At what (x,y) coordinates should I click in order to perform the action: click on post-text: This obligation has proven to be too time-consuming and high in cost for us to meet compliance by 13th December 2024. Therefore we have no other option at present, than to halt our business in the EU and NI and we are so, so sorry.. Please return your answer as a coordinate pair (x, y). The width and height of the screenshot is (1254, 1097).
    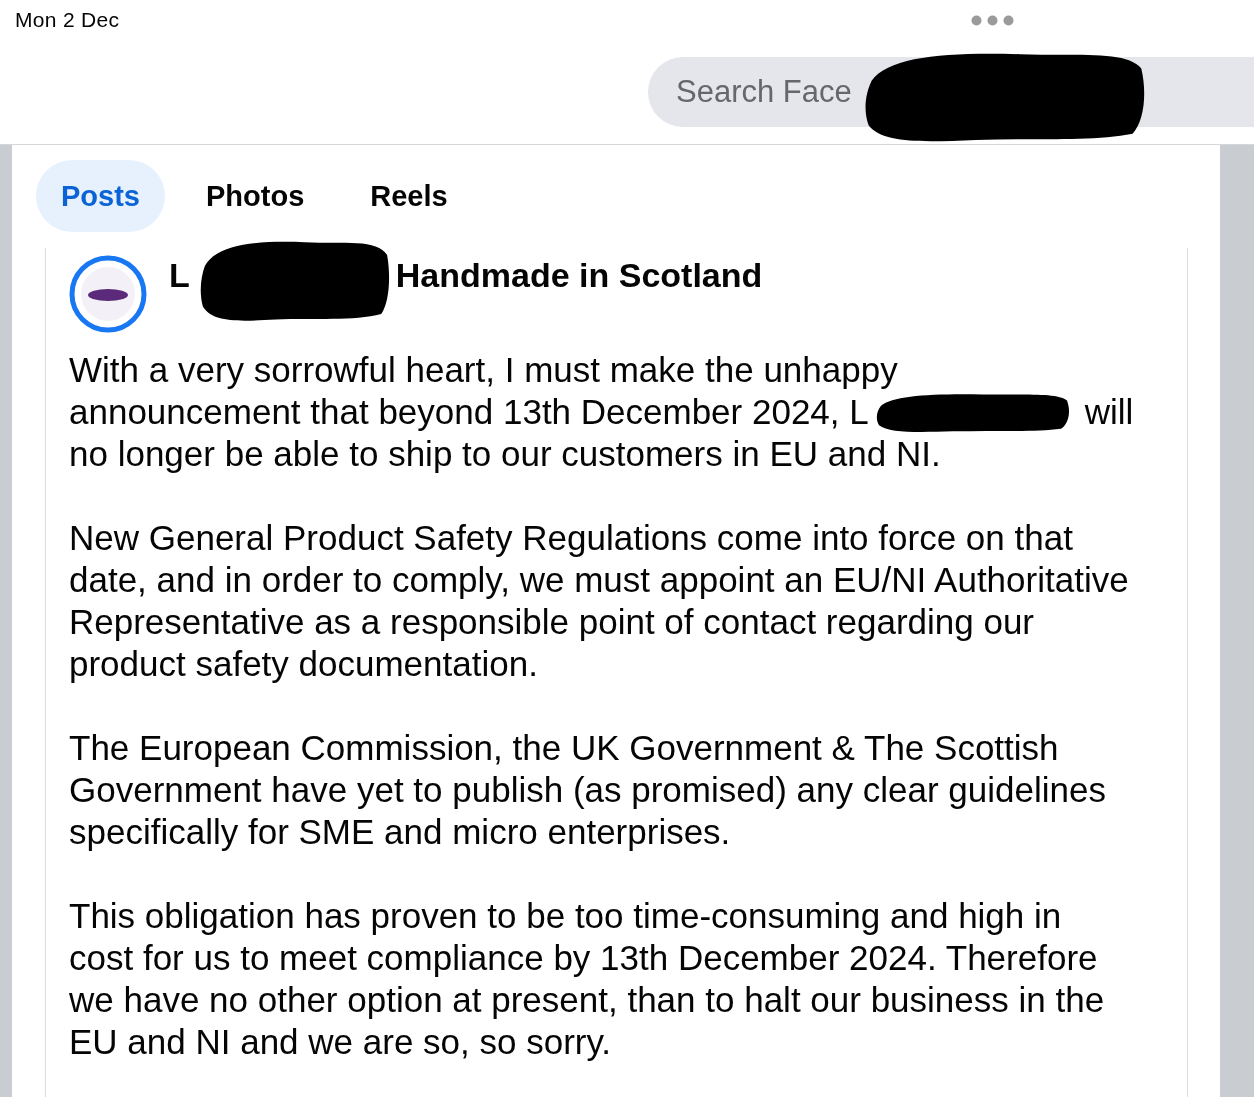
    Looking at the image, I should click on (587, 979).